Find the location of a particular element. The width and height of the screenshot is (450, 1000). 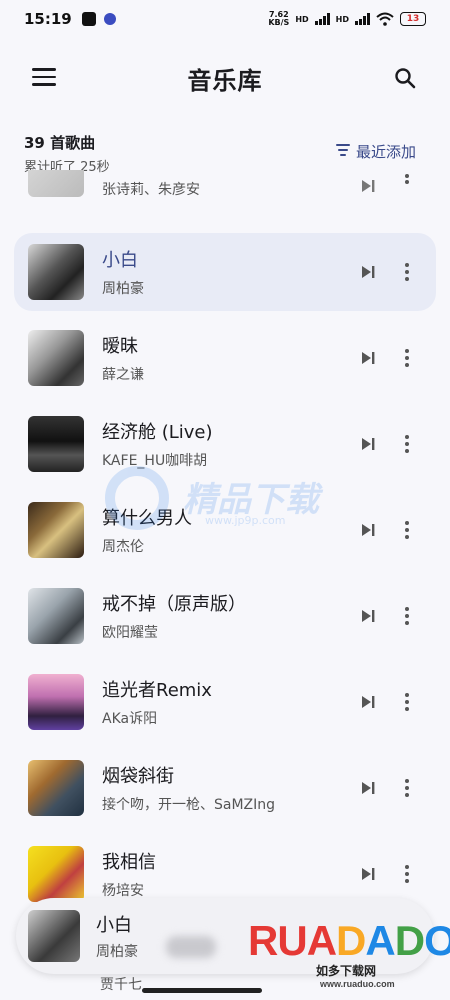

behind-artist: 贾千七 is located at coordinates (121, 984).